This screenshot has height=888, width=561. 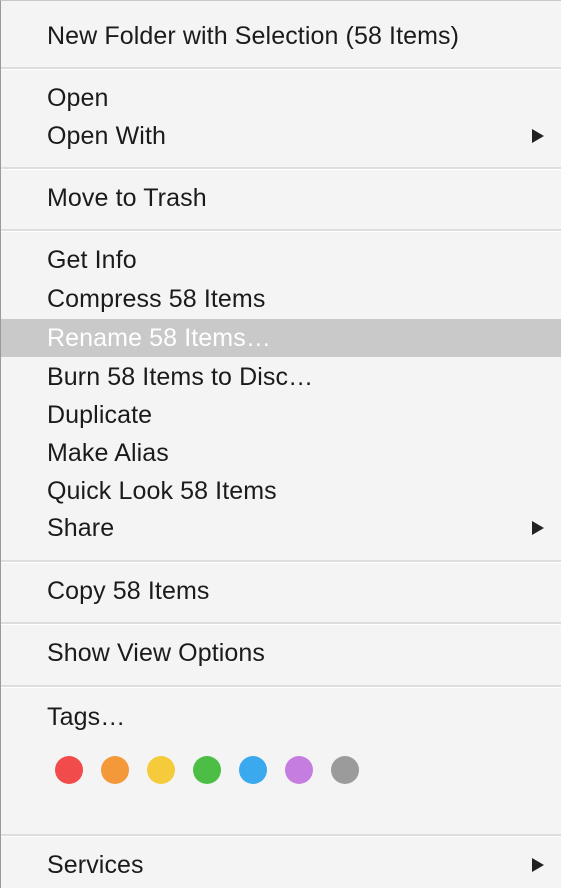 What do you see at coordinates (253, 770) in the screenshot?
I see `tag-blue-dot` at bounding box center [253, 770].